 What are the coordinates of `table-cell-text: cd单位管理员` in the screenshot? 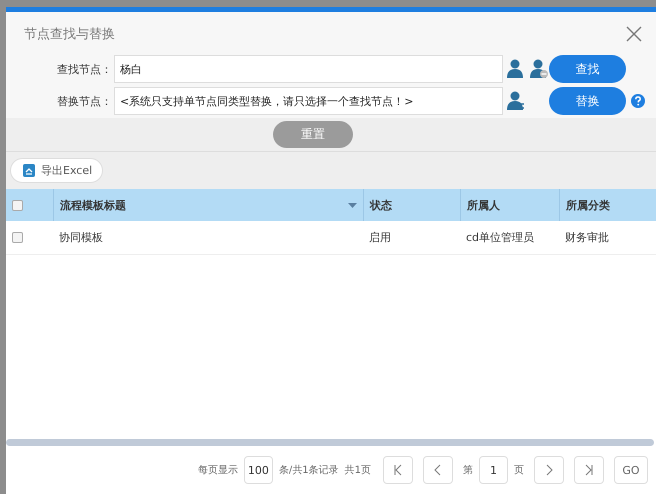 It's located at (500, 238).